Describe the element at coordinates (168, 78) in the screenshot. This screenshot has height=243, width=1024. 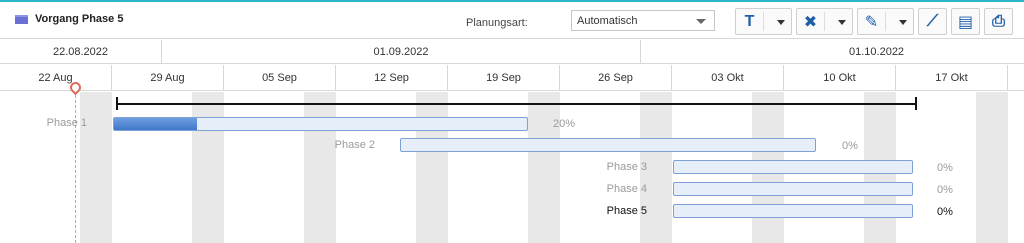
I see `week-header-cell: 29 Aug` at that location.